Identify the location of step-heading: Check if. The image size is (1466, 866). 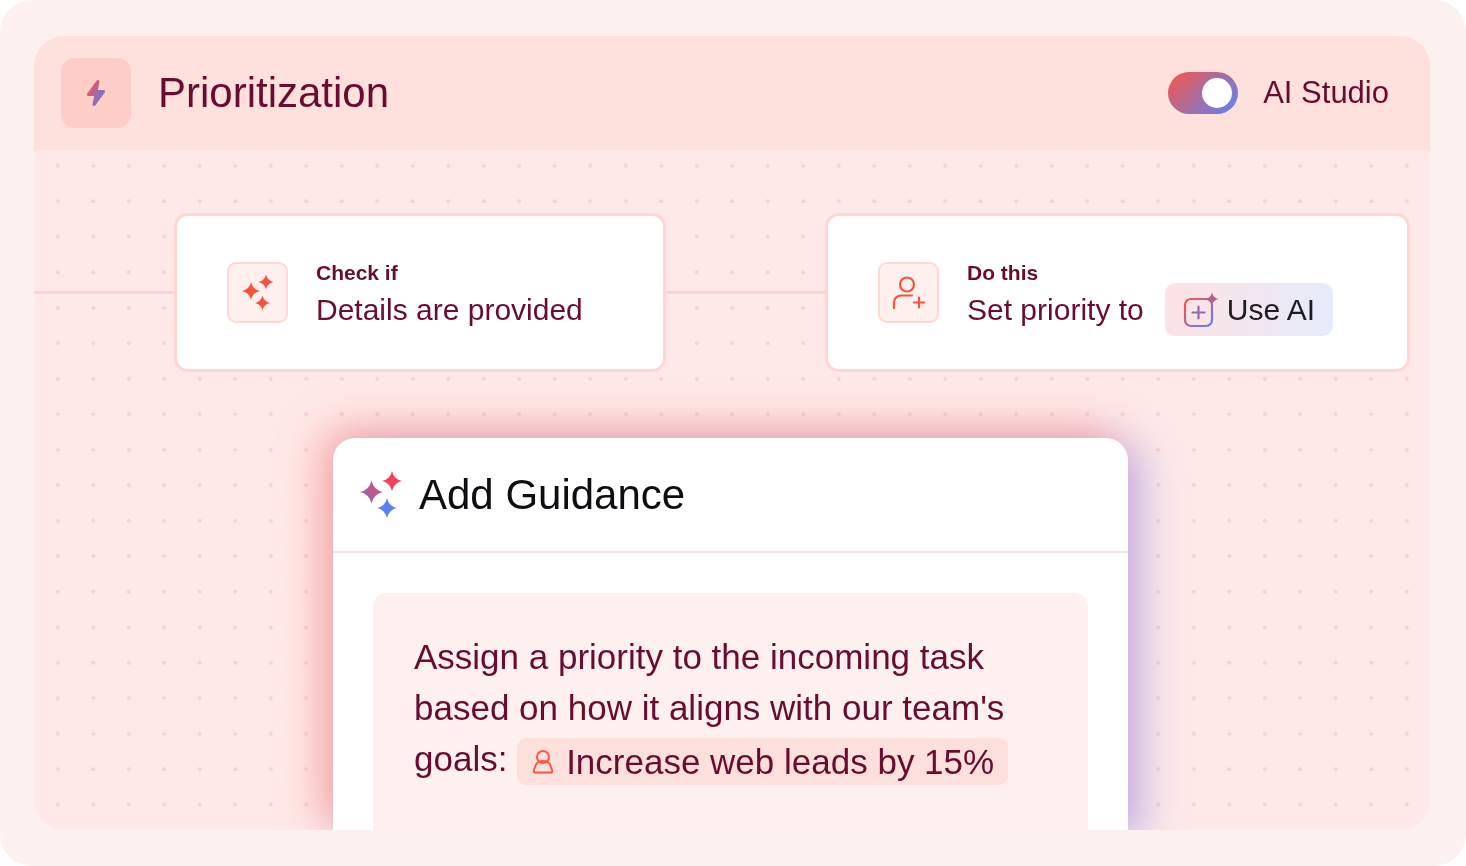
(357, 273).